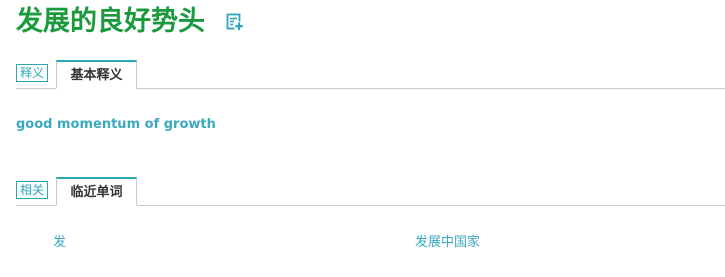  I want to click on basic-definition-text: good momentum of growth, so click(116, 124).